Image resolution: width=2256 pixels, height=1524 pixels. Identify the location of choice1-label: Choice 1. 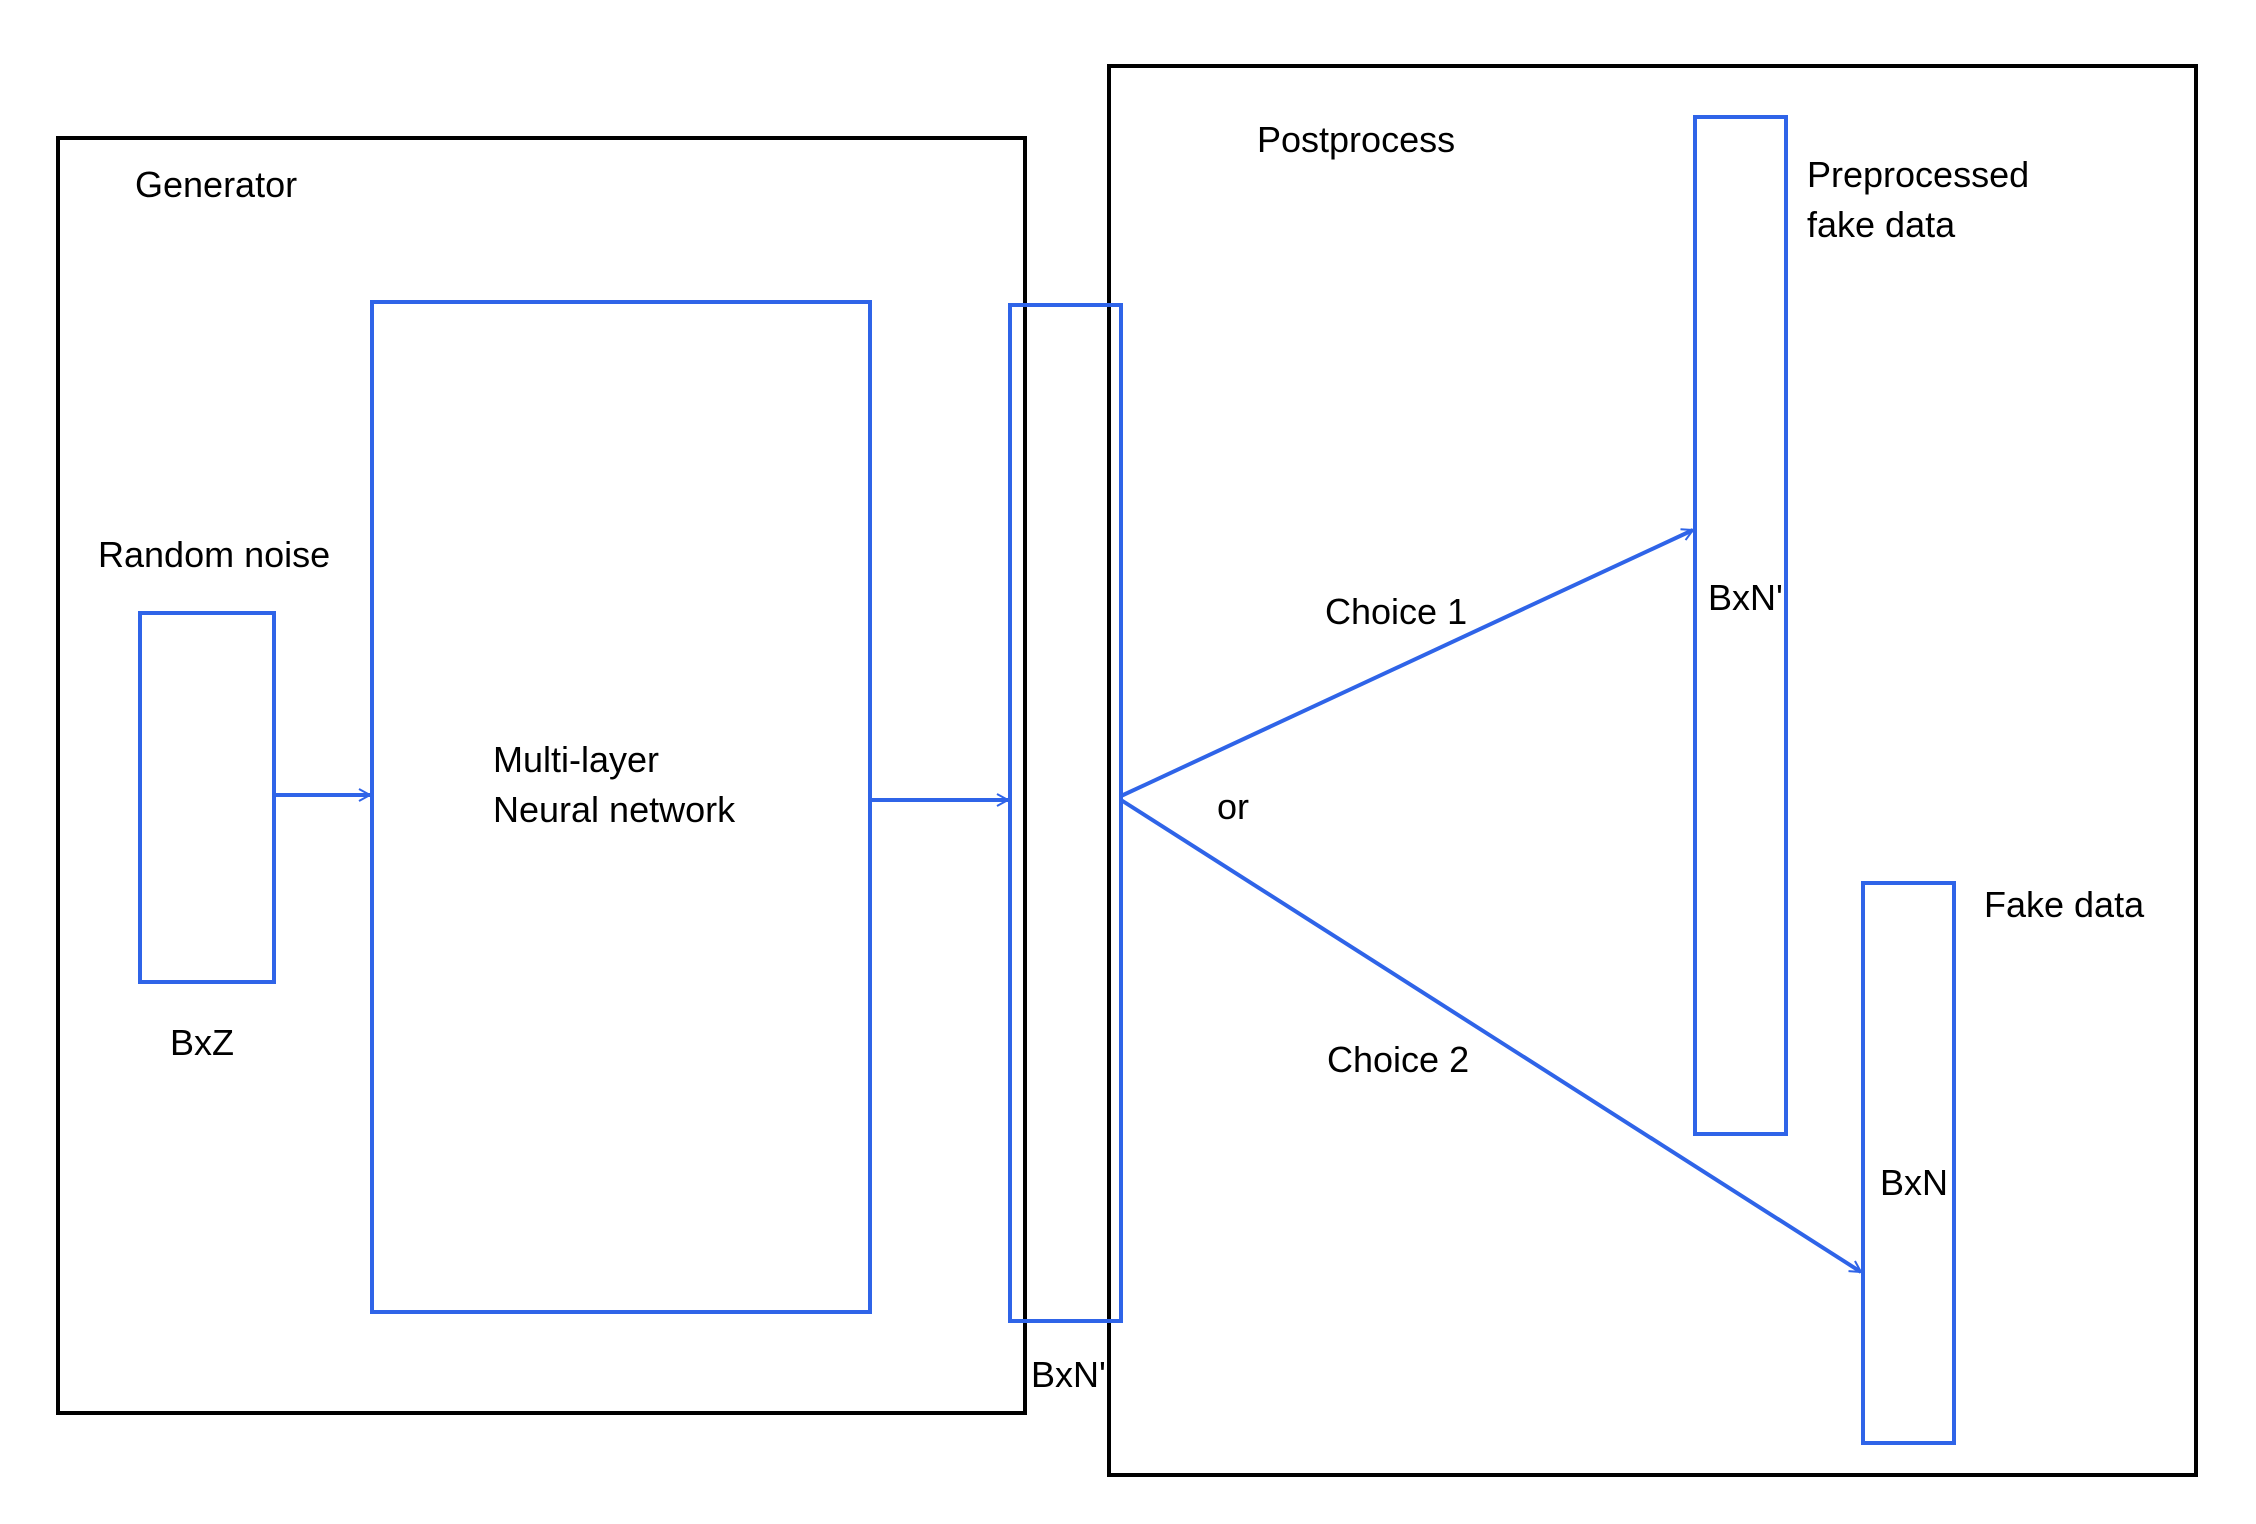
(1396, 611).